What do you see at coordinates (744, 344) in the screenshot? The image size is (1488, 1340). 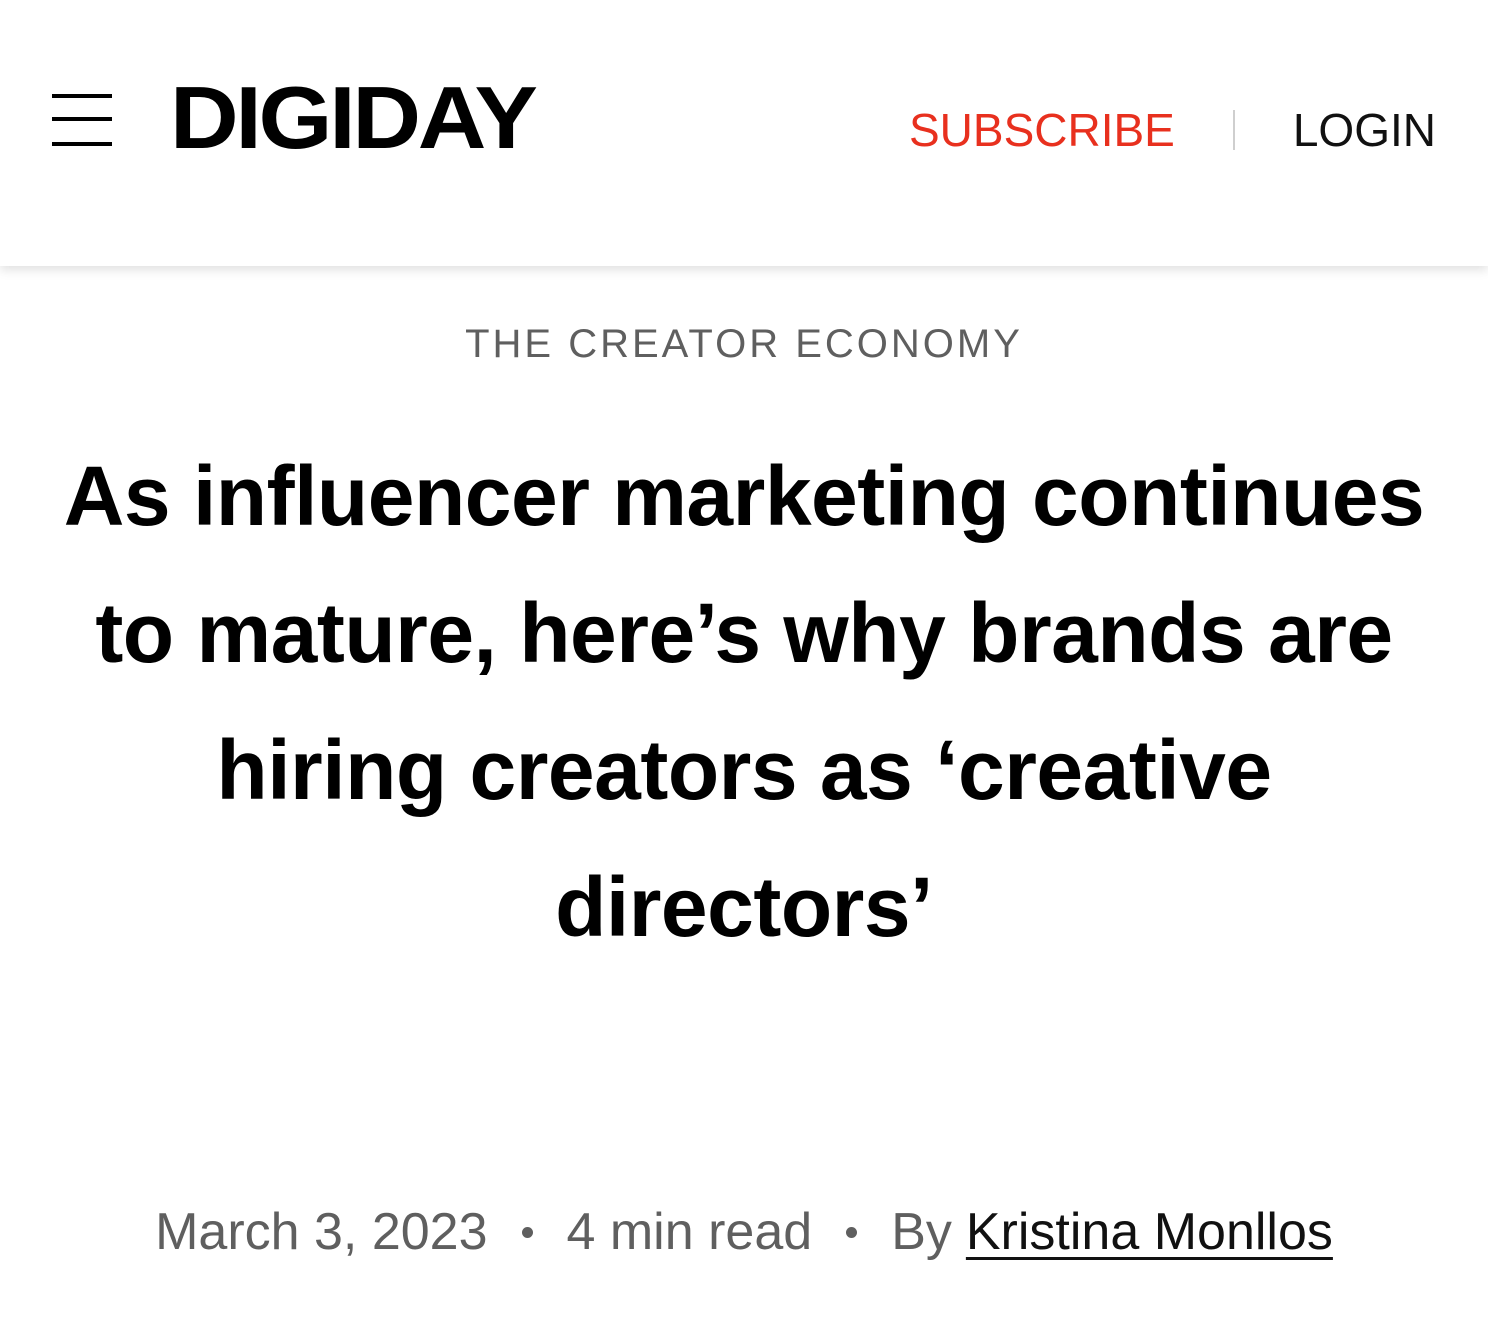 I see `article-category: THE CREATOR ECONOMY` at bounding box center [744, 344].